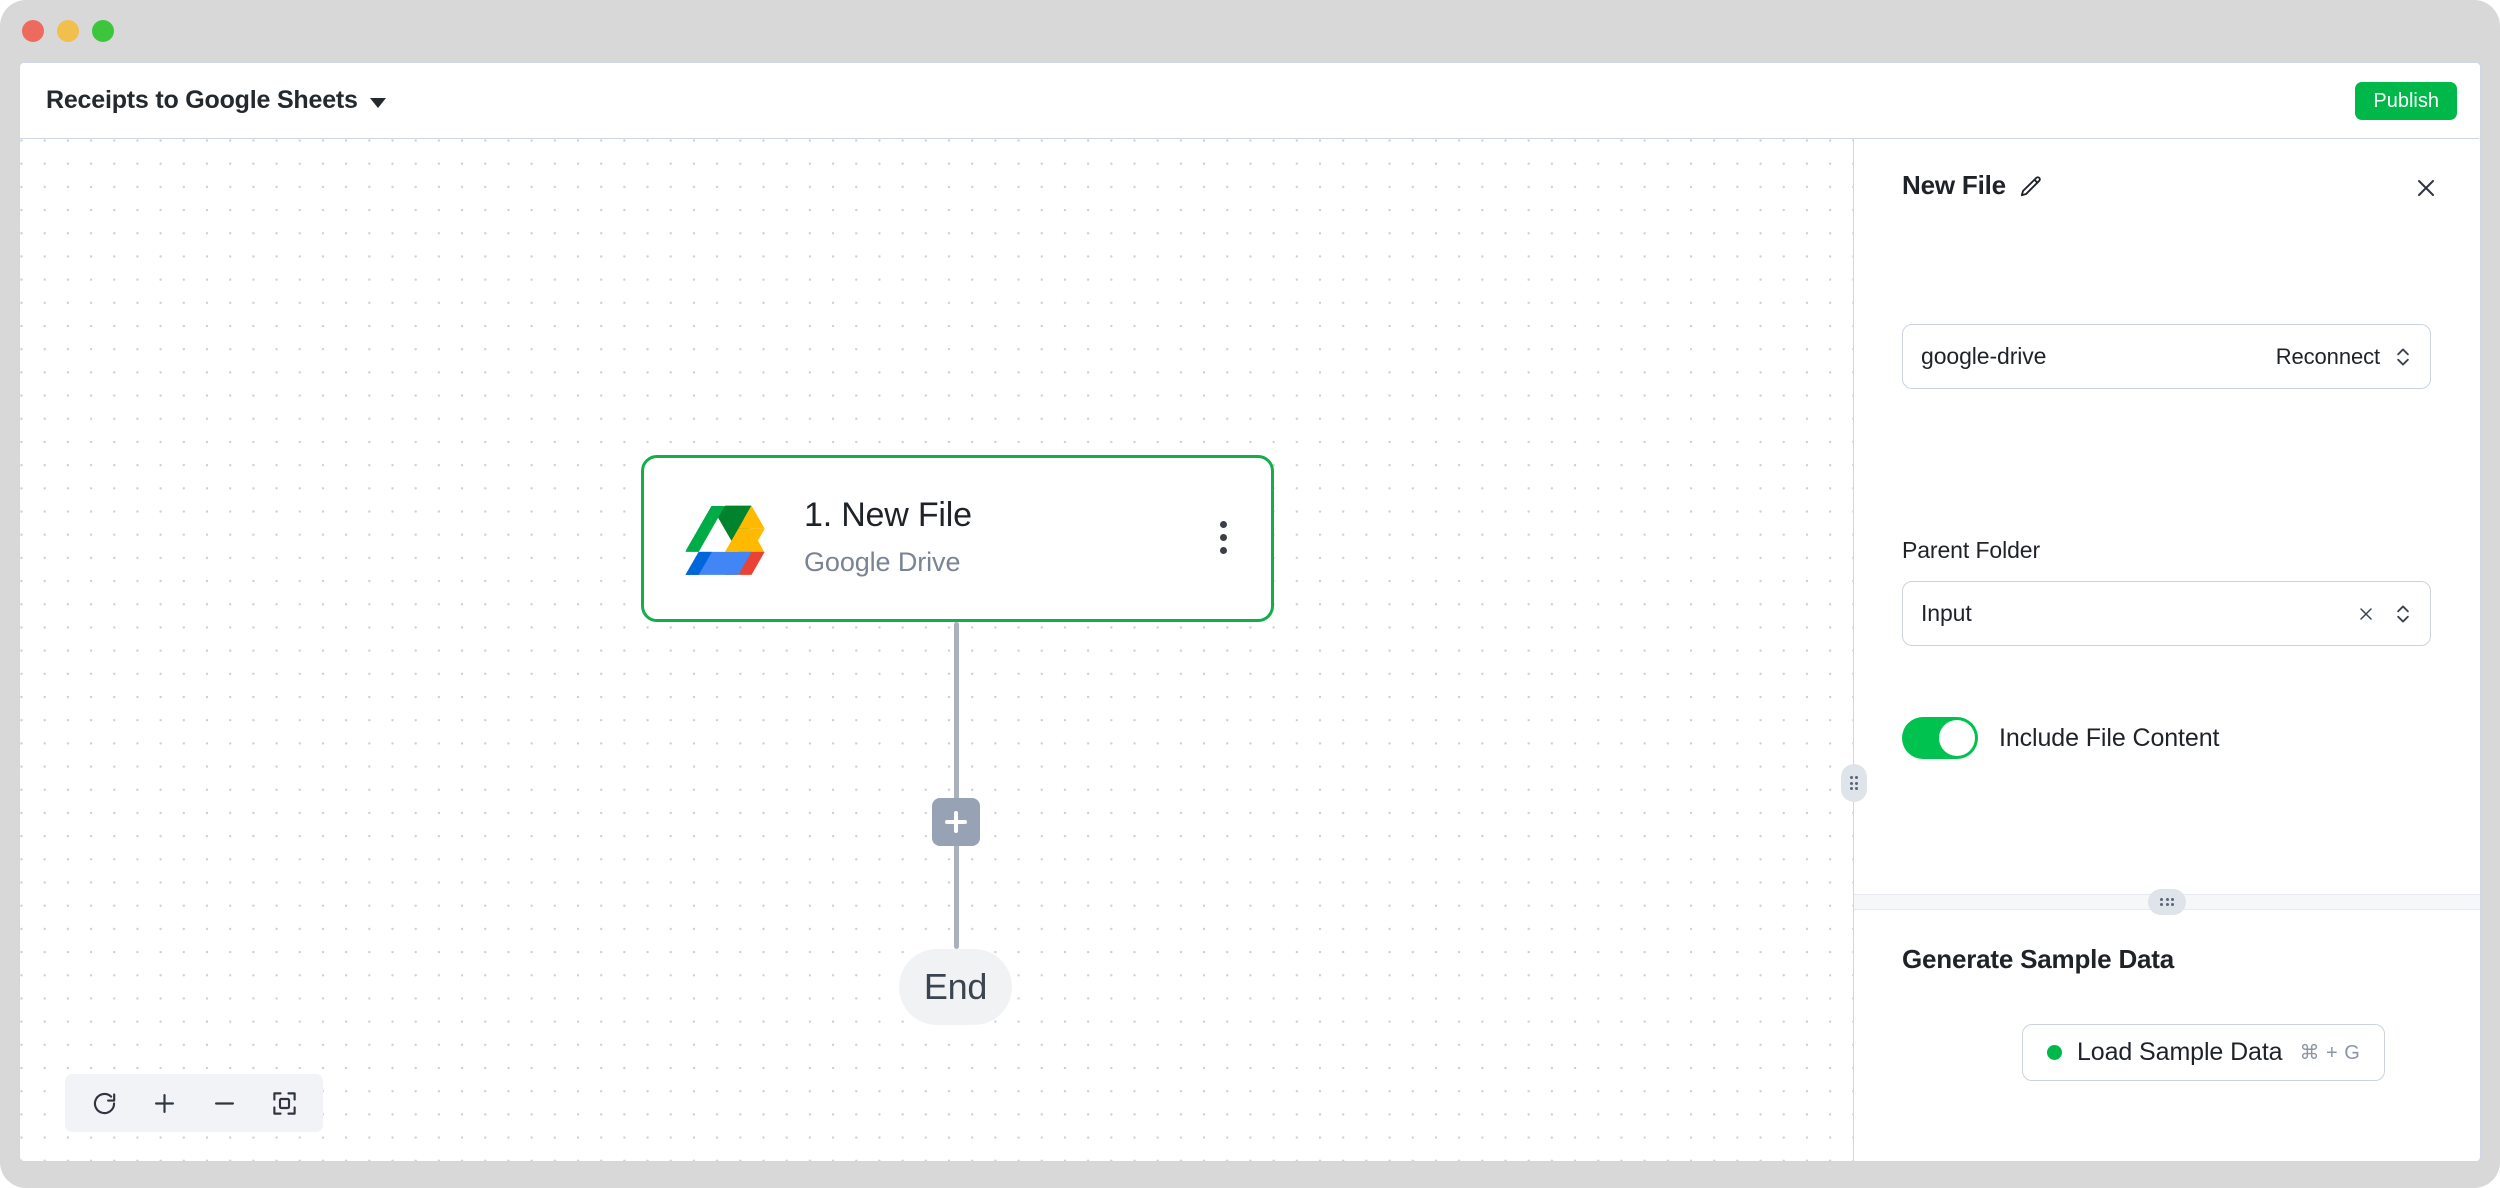 This screenshot has height=1188, width=2500. I want to click on status-dot-icon, so click(2054, 1052).